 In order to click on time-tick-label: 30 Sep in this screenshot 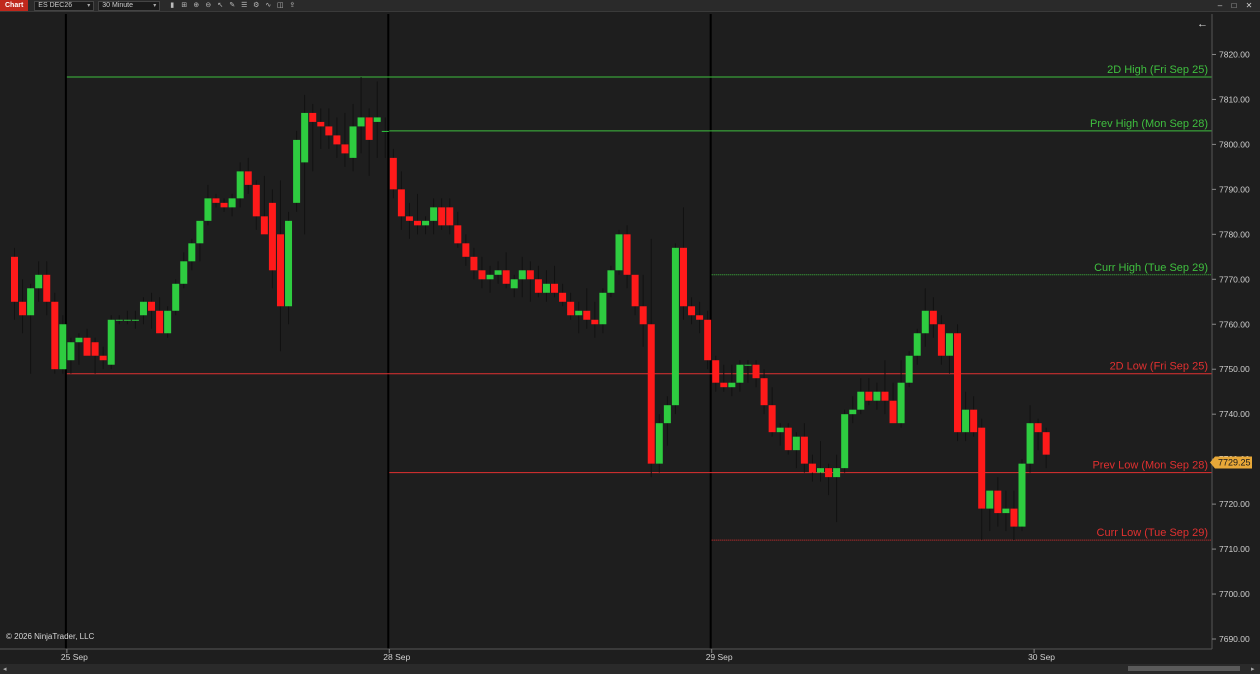, I will do `click(1041, 657)`.